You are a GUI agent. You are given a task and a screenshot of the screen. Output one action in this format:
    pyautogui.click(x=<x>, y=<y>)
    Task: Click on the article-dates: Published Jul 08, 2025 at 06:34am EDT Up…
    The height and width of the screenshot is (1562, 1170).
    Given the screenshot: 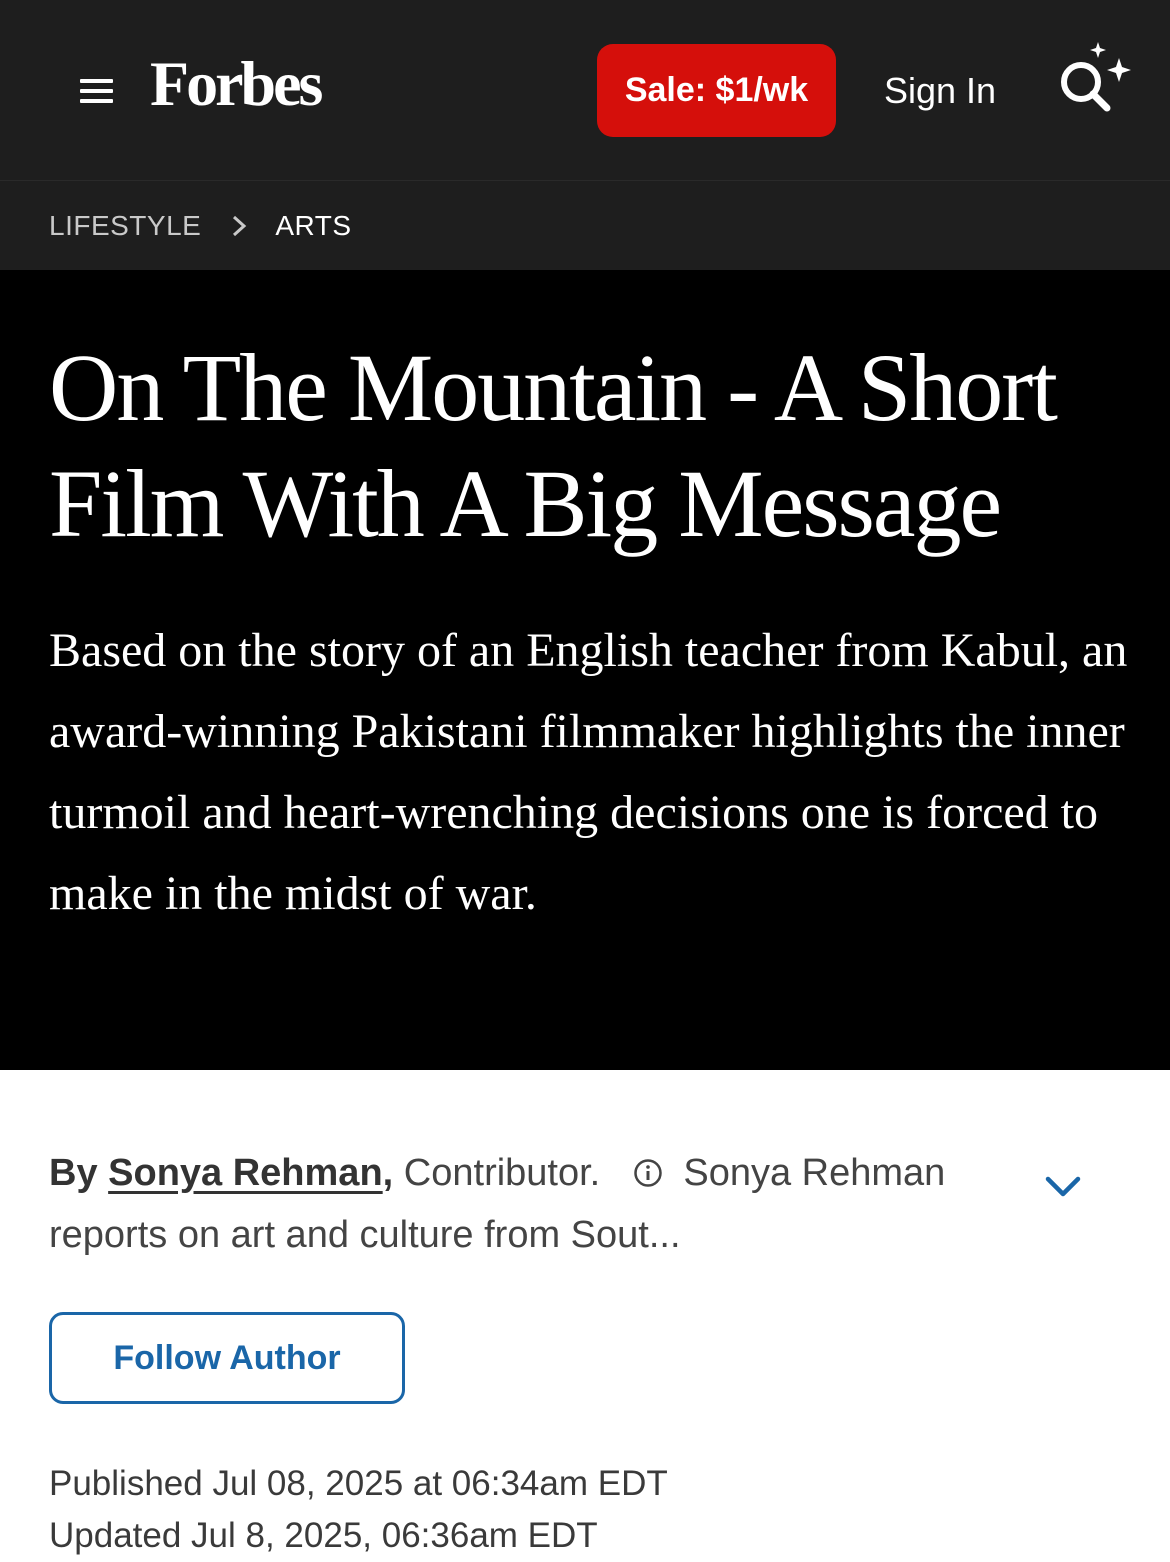 What is the action you would take?
    pyautogui.click(x=585, y=1483)
    